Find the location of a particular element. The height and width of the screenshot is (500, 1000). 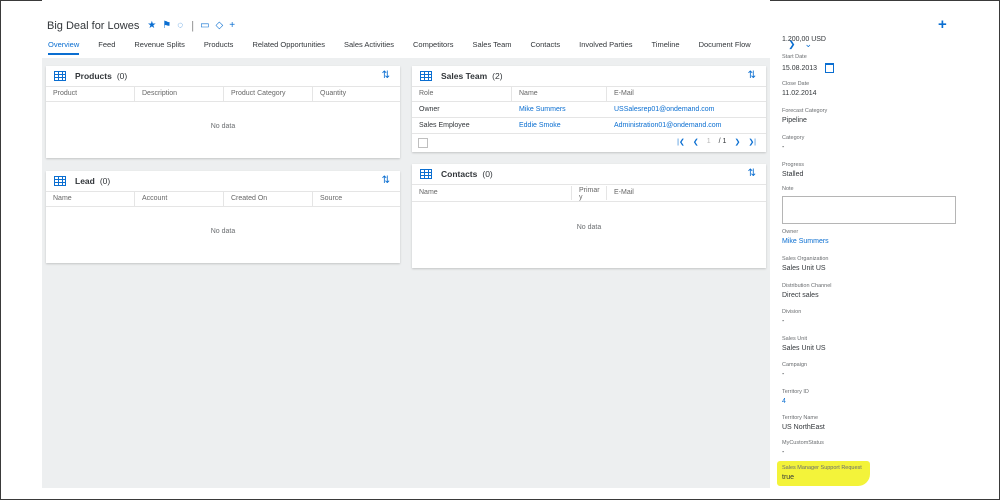

header-title-row: Big Deal for Lowes ★ ⚑ ◌ | ▭ ◇ + is located at coordinates (144, 26).